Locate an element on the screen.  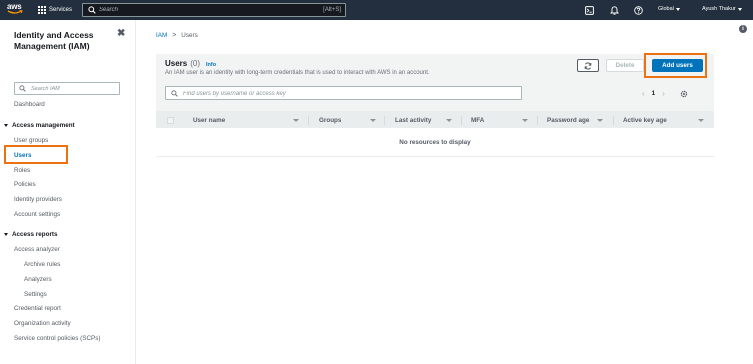
sidebar-item-roles: Roles is located at coordinates (22, 170).